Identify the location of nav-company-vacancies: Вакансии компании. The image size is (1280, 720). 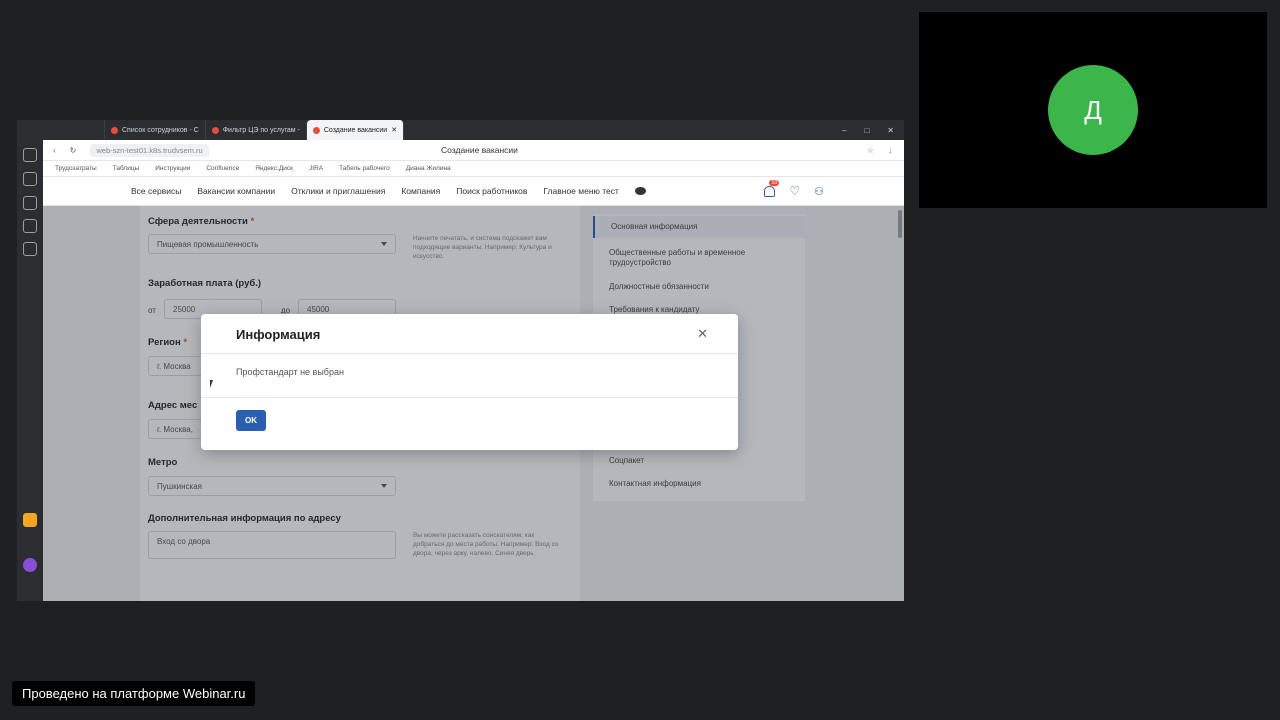
(236, 191).